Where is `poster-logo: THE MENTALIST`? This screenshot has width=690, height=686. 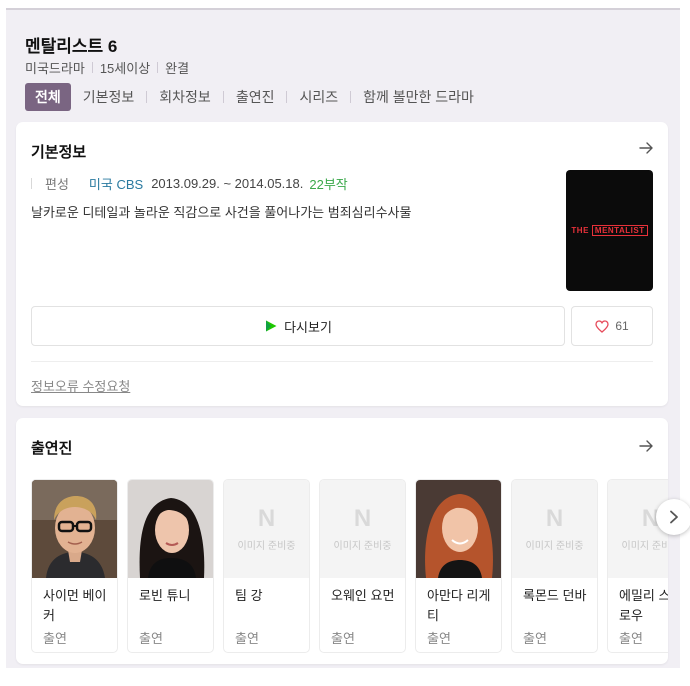 poster-logo: THE MENTALIST is located at coordinates (609, 230).